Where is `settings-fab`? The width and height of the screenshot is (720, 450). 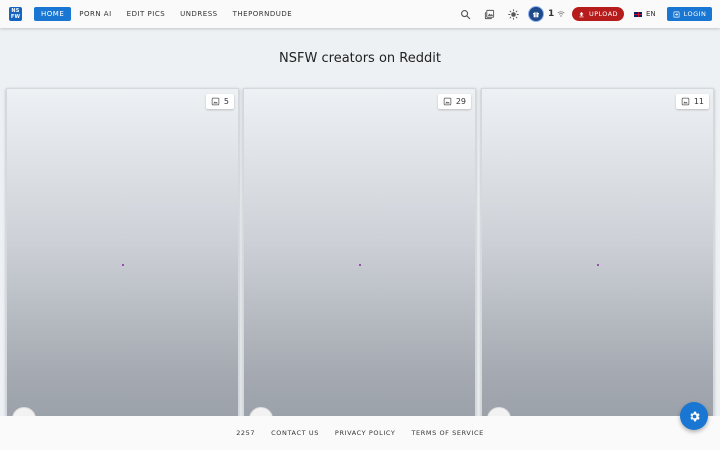
settings-fab is located at coordinates (694, 416).